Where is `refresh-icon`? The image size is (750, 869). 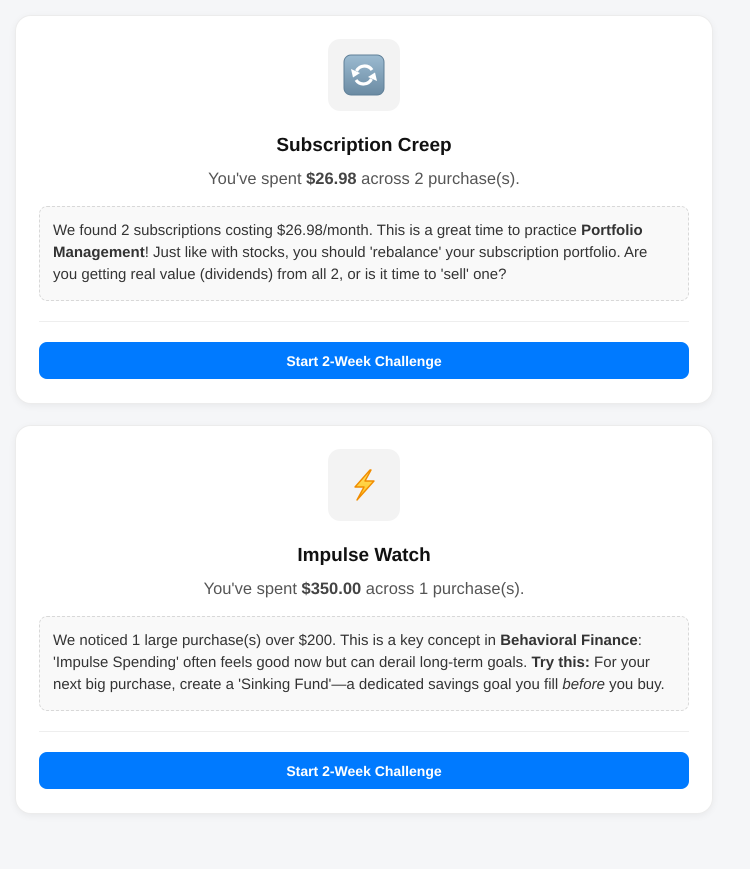 refresh-icon is located at coordinates (364, 75).